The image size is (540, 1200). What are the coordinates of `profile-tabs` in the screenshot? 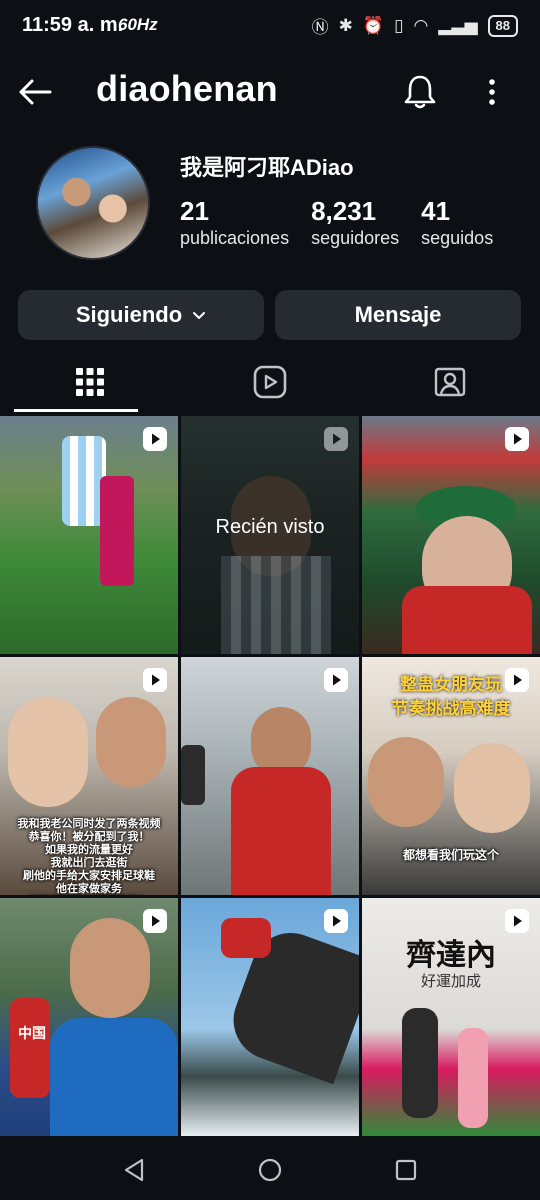 It's located at (270, 382).